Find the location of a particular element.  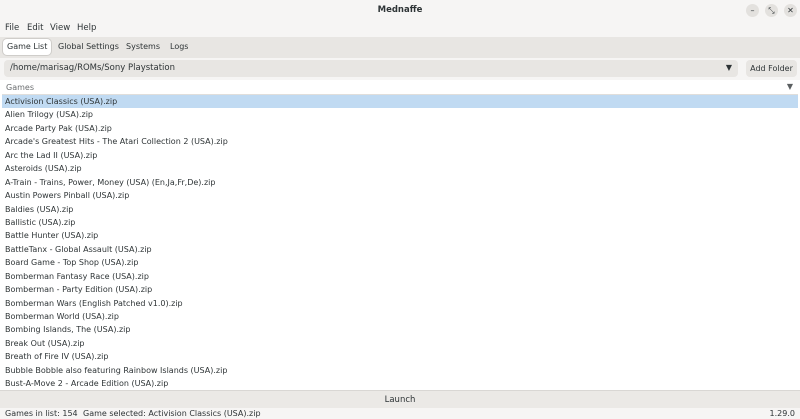

sort-descending-icon: ▼ is located at coordinates (789, 86).